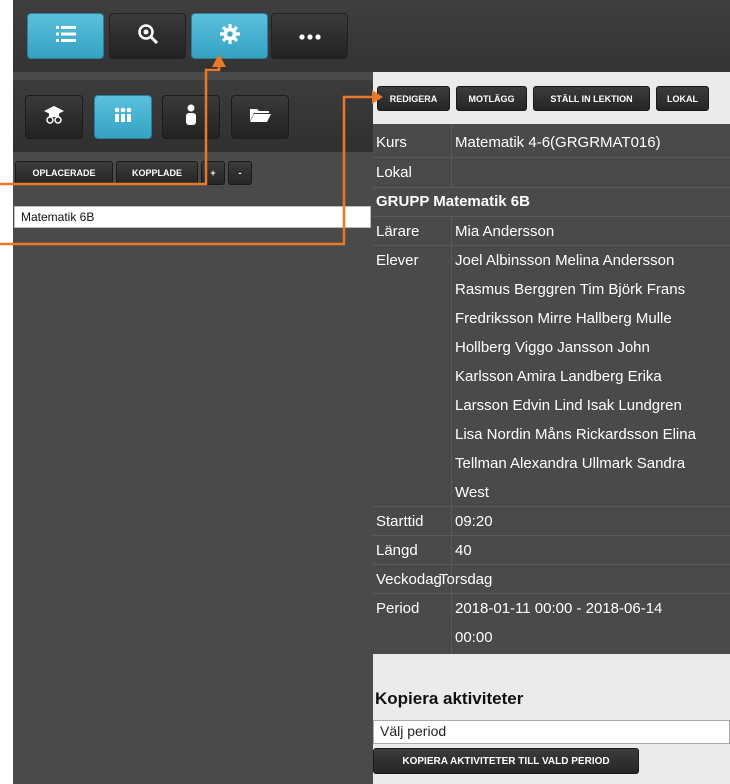 This screenshot has height=784, width=730. Describe the element at coordinates (219, 60) in the screenshot. I see `settings-arrow-head` at that location.